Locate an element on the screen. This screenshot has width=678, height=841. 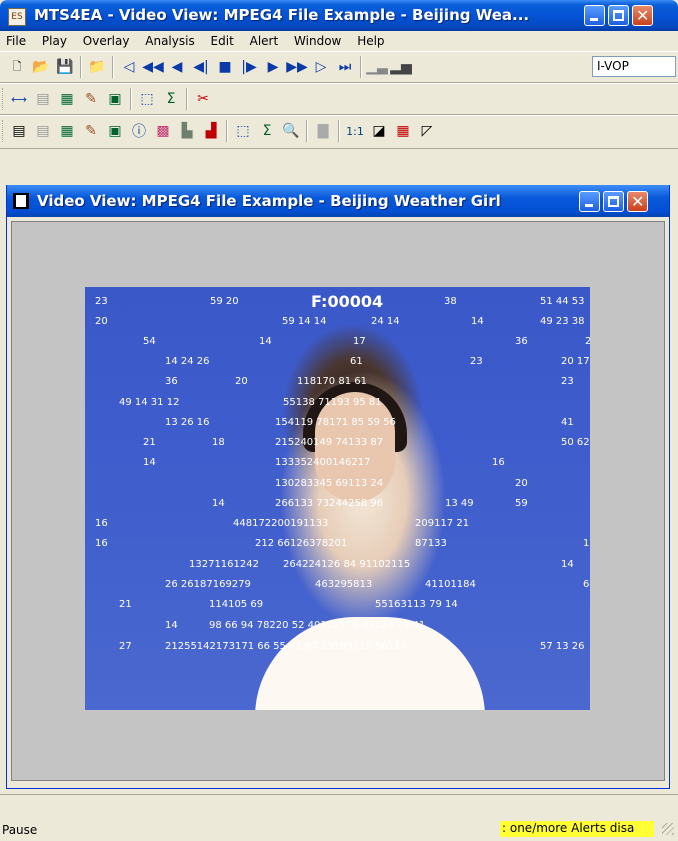
frame-counter: F:00004 is located at coordinates (347, 301).